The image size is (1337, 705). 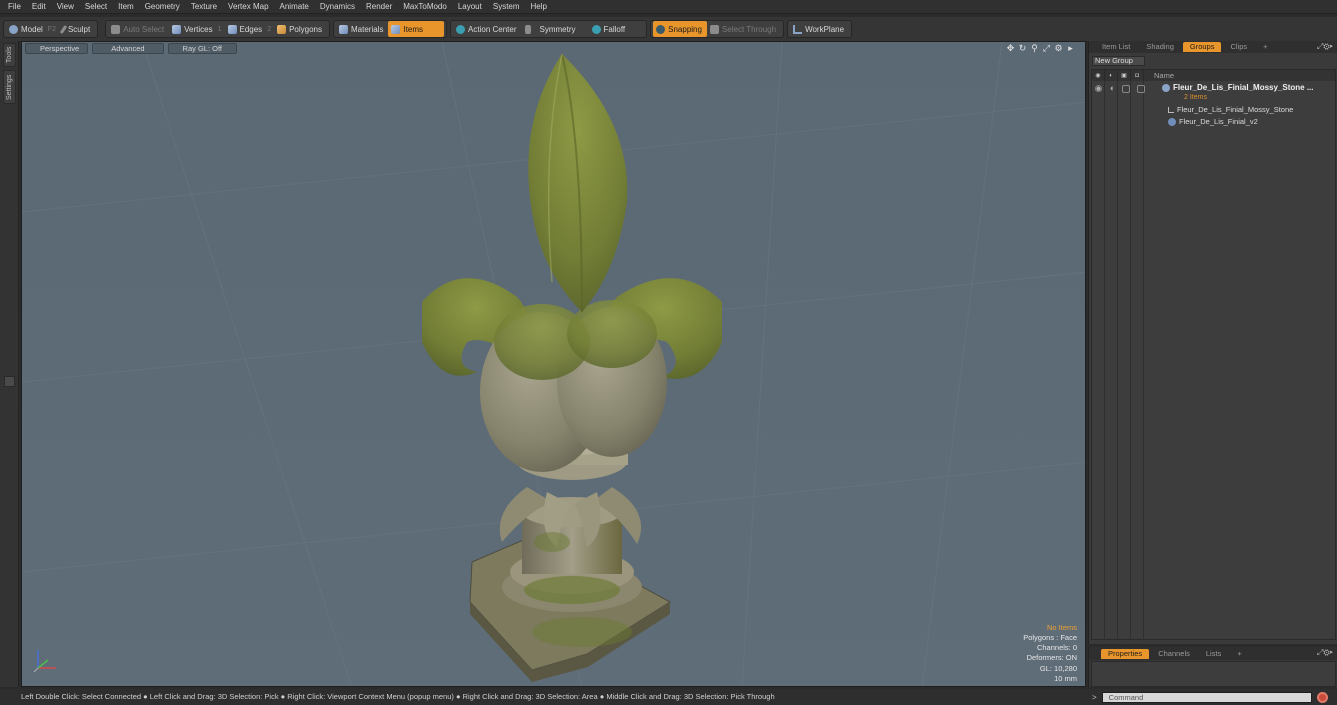 What do you see at coordinates (40, 7) in the screenshot?
I see `menu-edit: Edit` at bounding box center [40, 7].